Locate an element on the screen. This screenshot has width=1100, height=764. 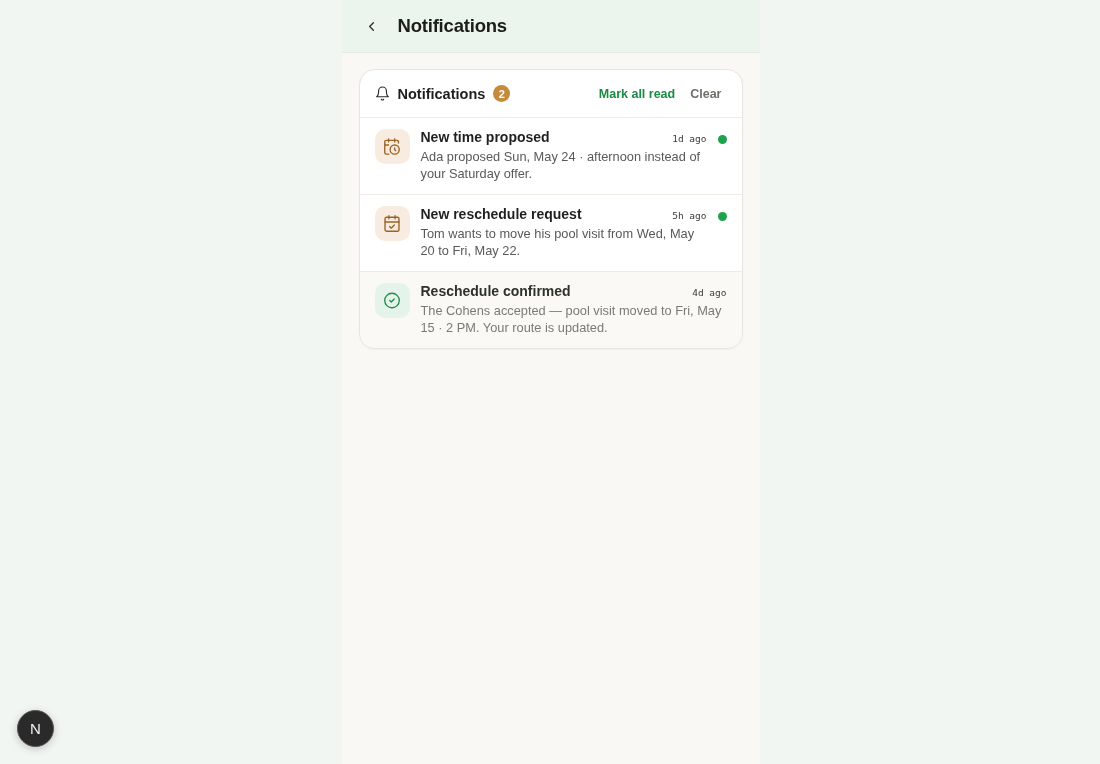
notification-item: New time proposed 1d ago Ada proposed Sun, May 24 · afternoon instead of your Saturday offer. is located at coordinates (550, 156).